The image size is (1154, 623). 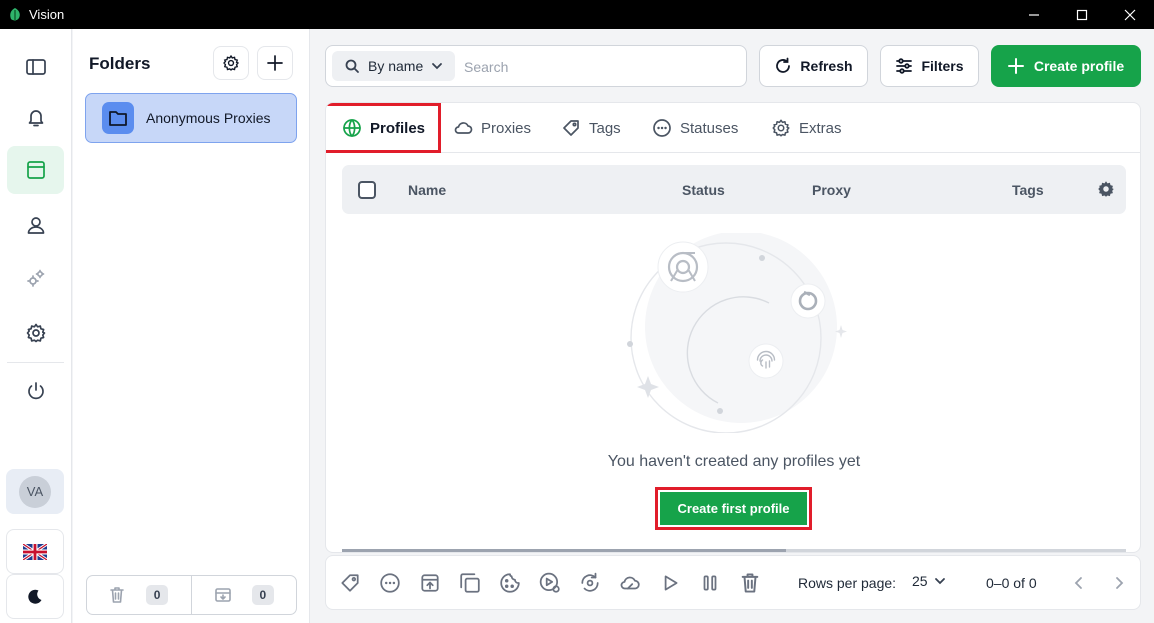 What do you see at coordinates (352, 128) in the screenshot?
I see `globe-icon` at bounding box center [352, 128].